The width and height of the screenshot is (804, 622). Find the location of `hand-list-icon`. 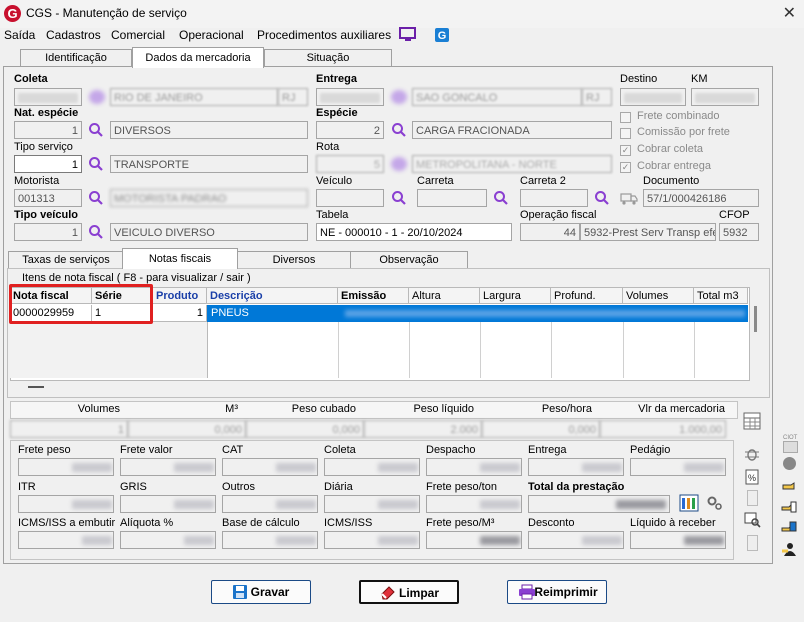

hand-list-icon is located at coordinates (789, 507).